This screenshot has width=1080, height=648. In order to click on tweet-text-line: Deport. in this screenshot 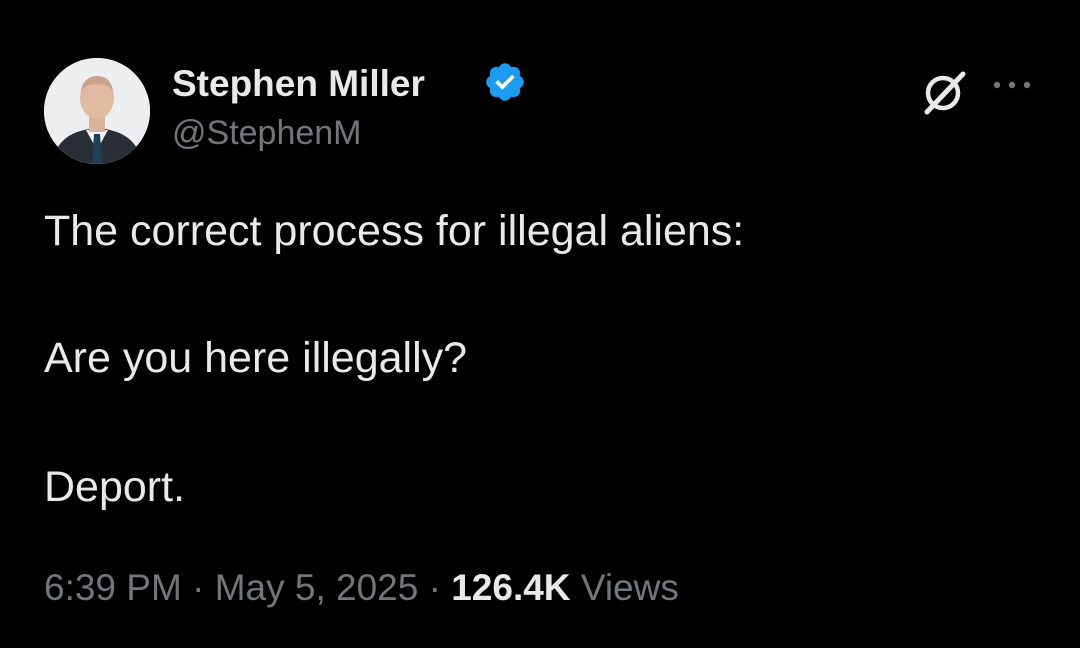, I will do `click(115, 487)`.